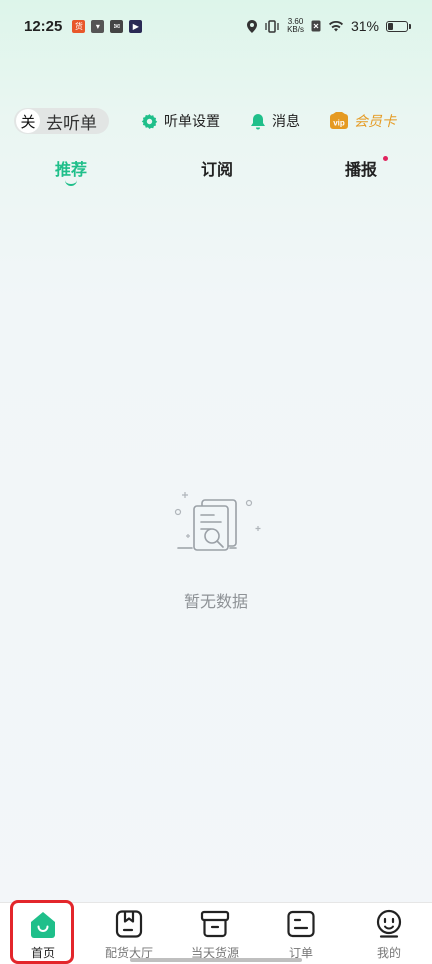  What do you see at coordinates (215, 924) in the screenshot?
I see `box-icon` at bounding box center [215, 924].